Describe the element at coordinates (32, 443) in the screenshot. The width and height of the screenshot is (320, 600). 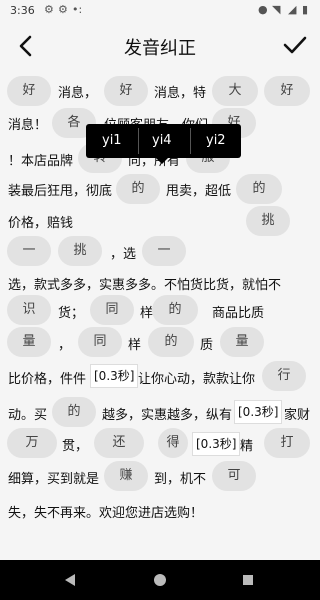
I see `char-pill: 万` at that location.